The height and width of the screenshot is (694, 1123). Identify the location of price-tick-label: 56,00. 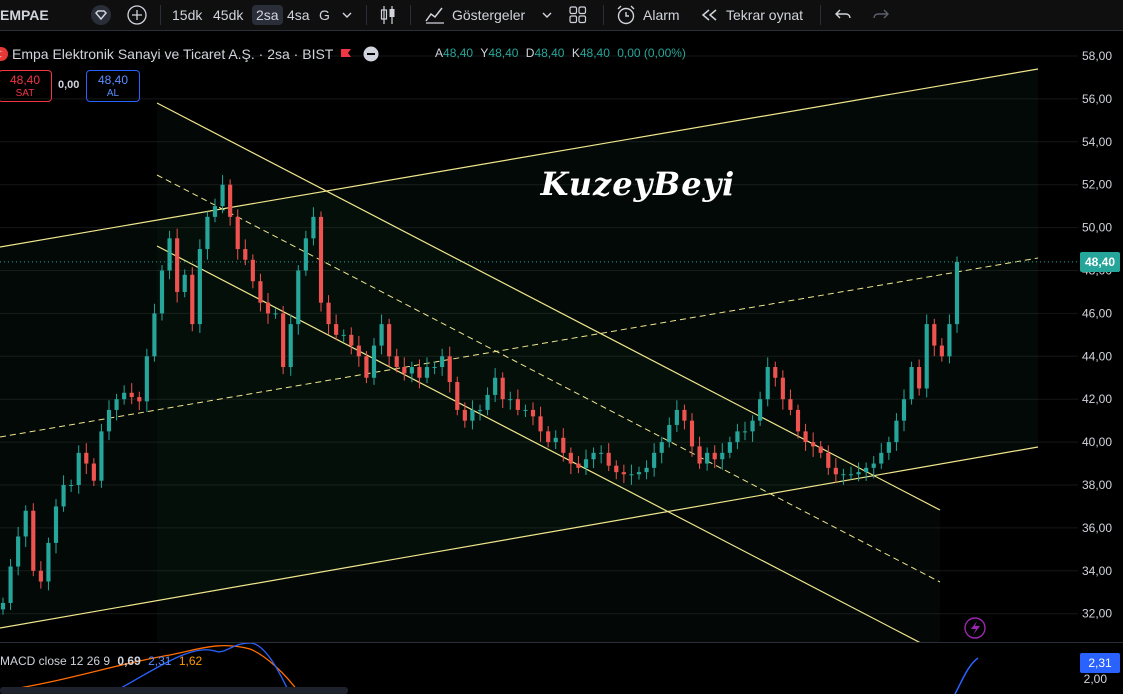
(1097, 99).